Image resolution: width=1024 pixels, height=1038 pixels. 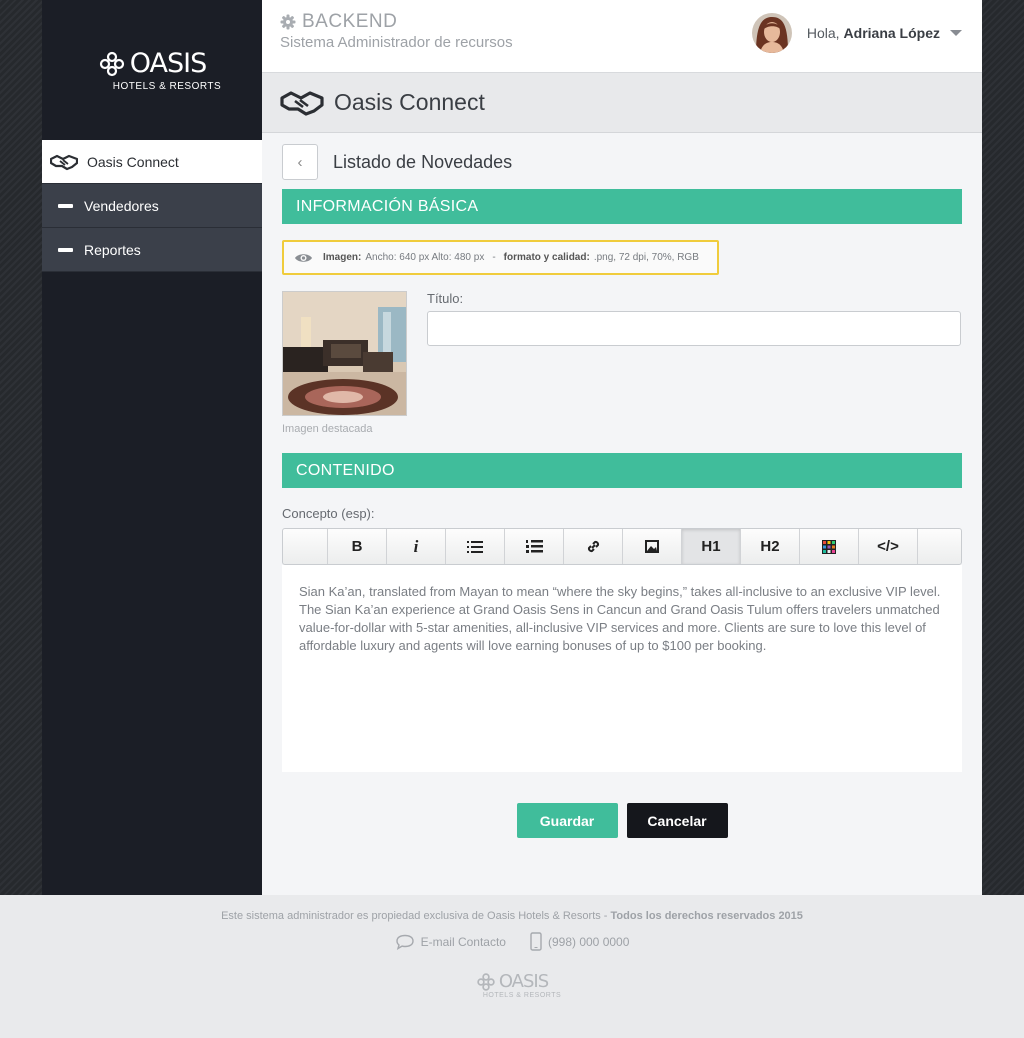 What do you see at coordinates (357, 546) in the screenshot?
I see `bold-button: B` at bounding box center [357, 546].